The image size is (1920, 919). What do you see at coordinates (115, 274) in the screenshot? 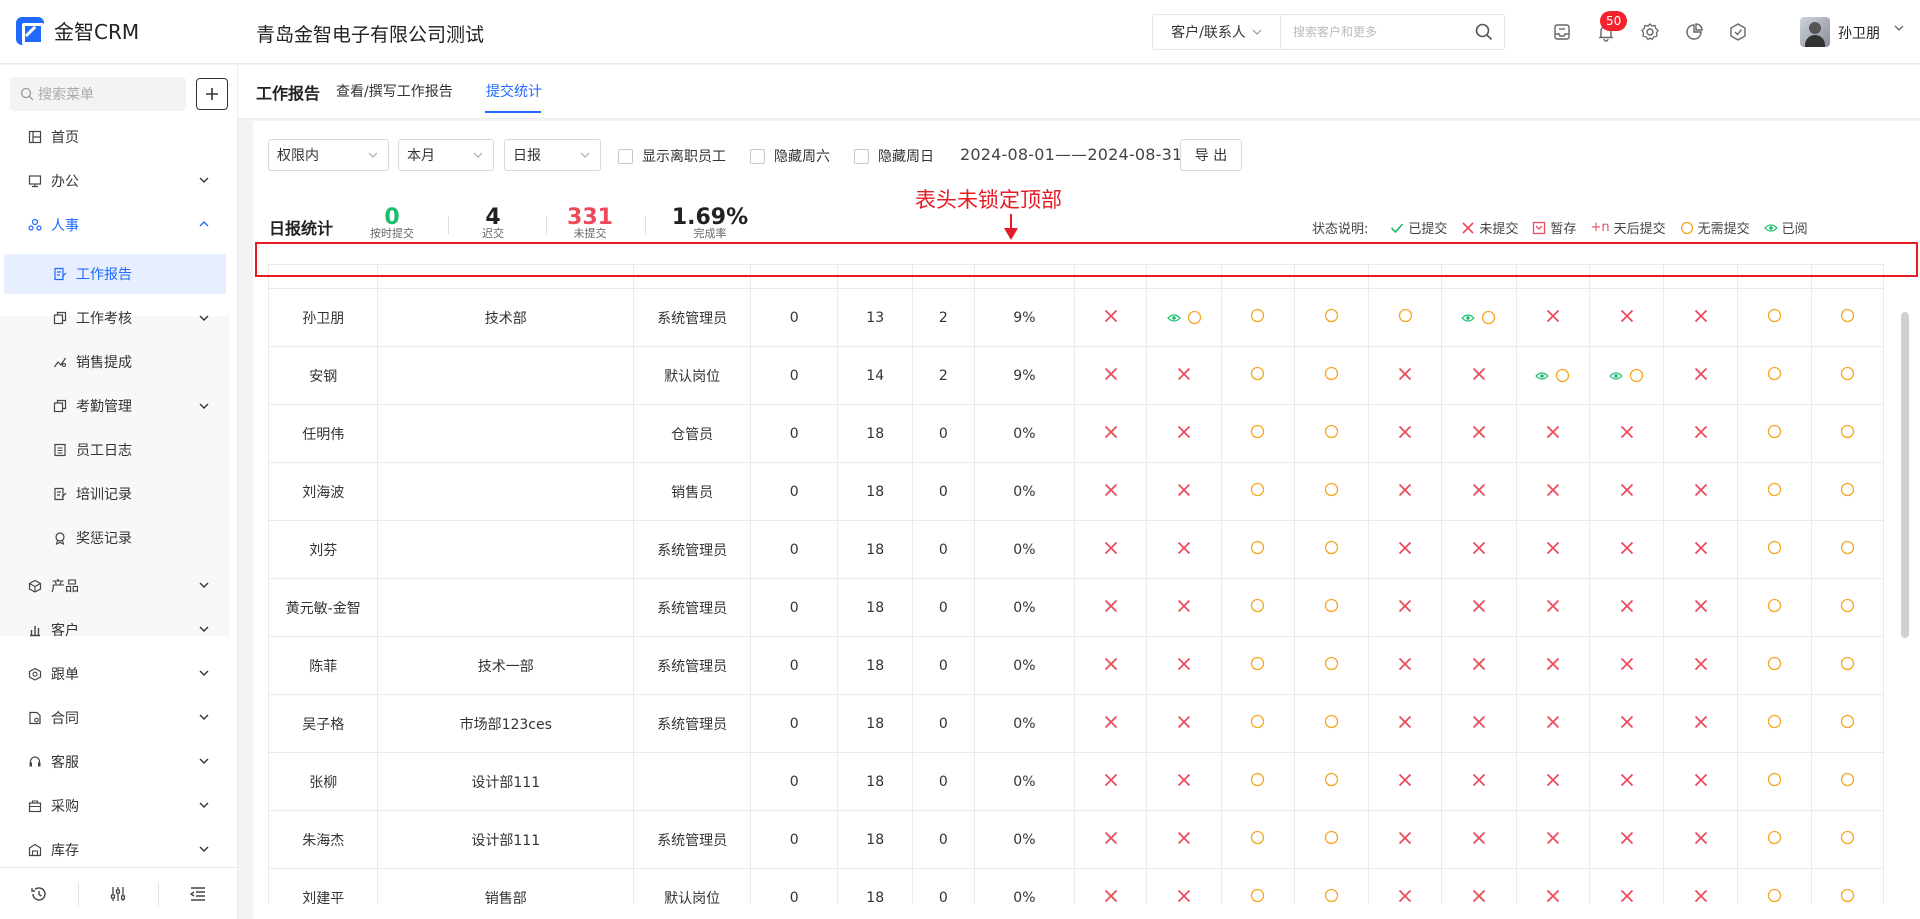
I see `sidebar-item-work-report: 工作报告` at bounding box center [115, 274].